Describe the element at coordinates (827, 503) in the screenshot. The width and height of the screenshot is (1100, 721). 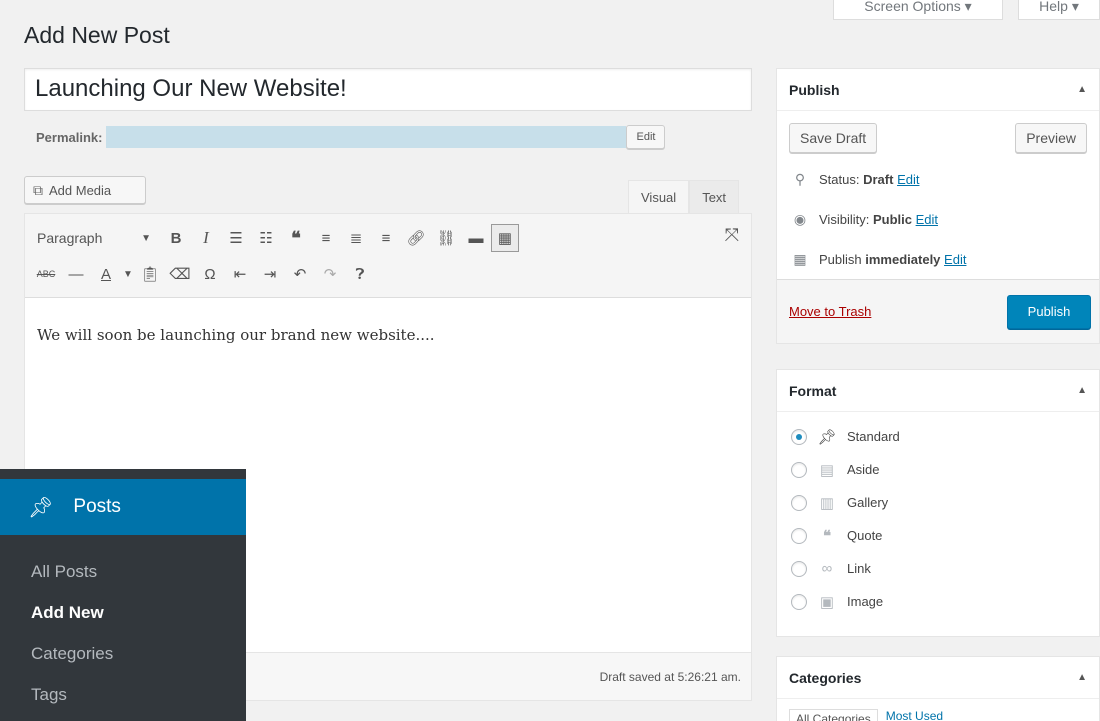
I see `gallery-icon: ▥` at that location.